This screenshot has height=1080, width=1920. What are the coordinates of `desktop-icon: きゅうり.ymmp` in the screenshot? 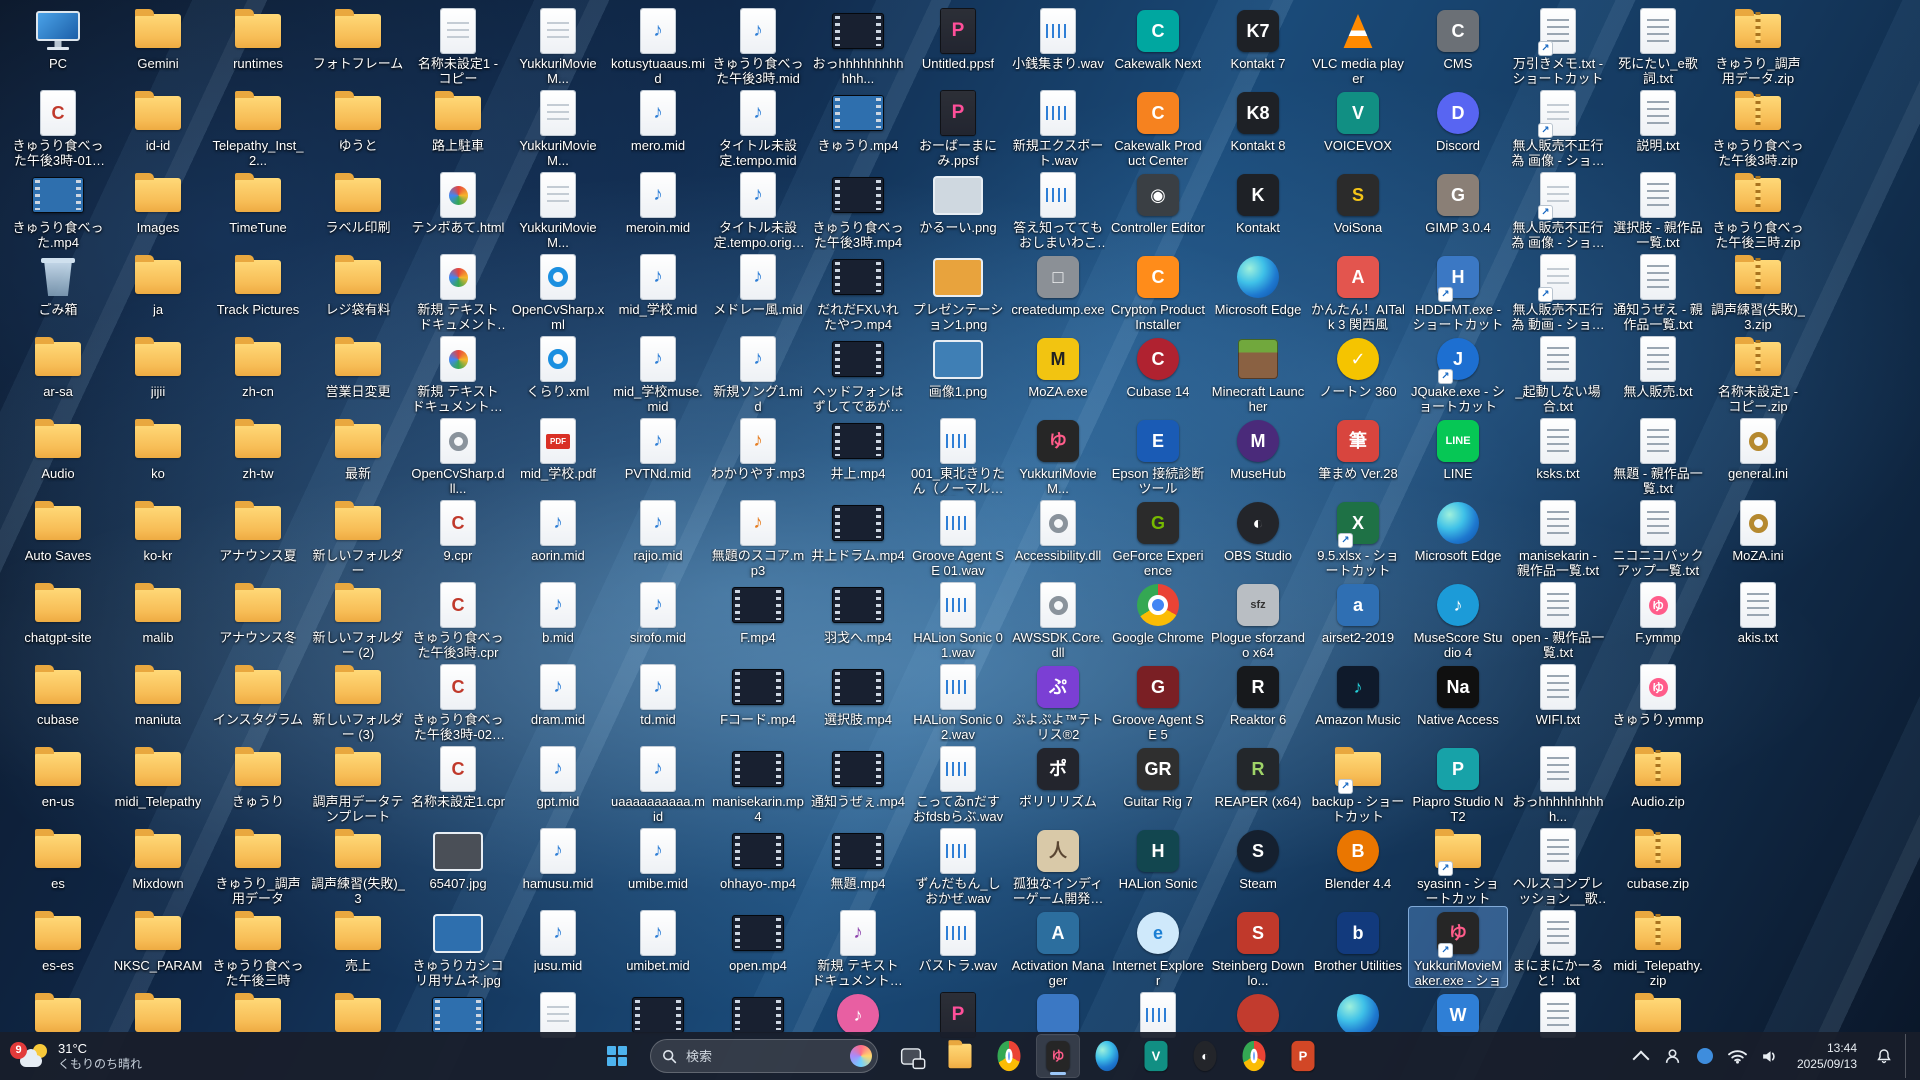 It's located at (1658, 701).